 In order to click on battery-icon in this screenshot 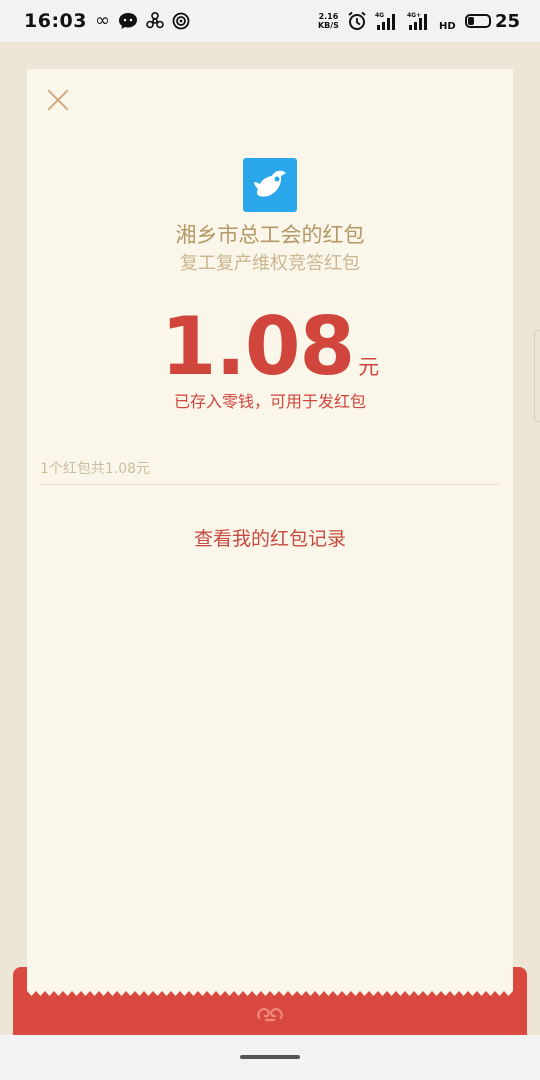, I will do `click(477, 21)`.